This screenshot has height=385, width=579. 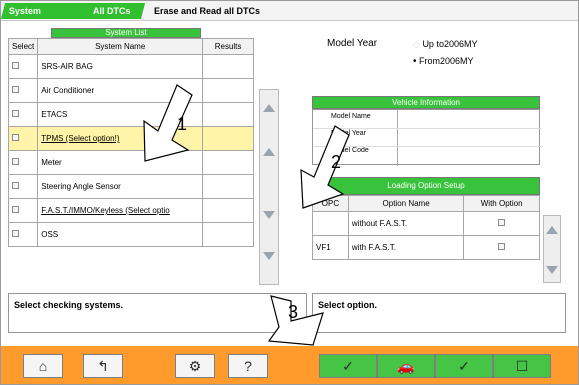 I want to click on confirm-button: ✓, so click(x=464, y=366).